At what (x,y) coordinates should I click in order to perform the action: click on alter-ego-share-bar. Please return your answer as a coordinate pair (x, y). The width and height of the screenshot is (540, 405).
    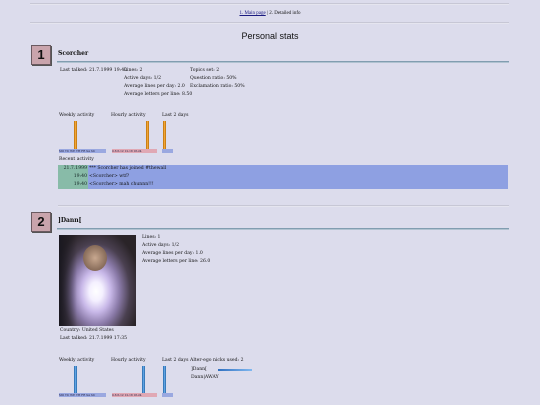
    Looking at the image, I should click on (235, 370).